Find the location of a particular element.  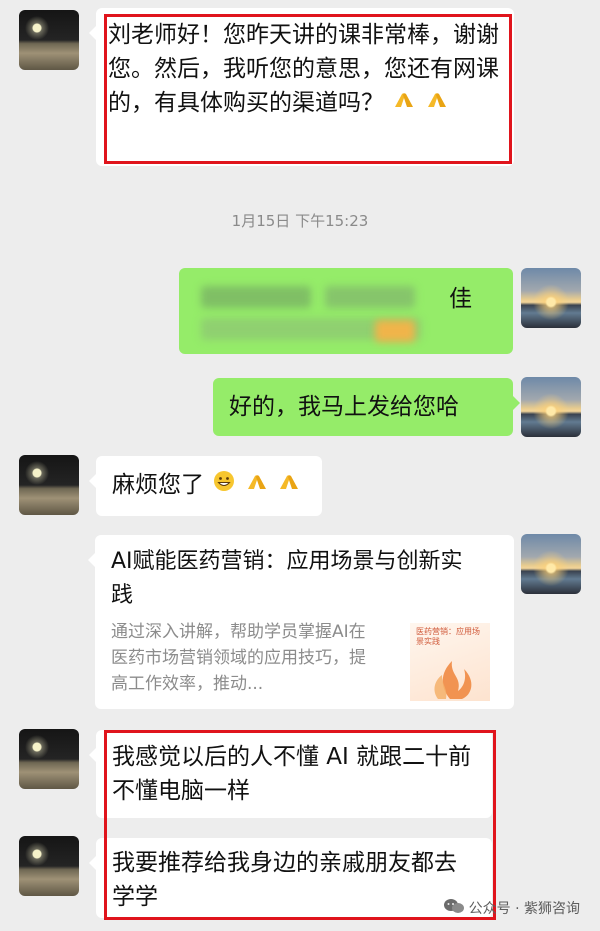

share-card-thumbnail: 医药营销：应用场景实践 is located at coordinates (450, 662).